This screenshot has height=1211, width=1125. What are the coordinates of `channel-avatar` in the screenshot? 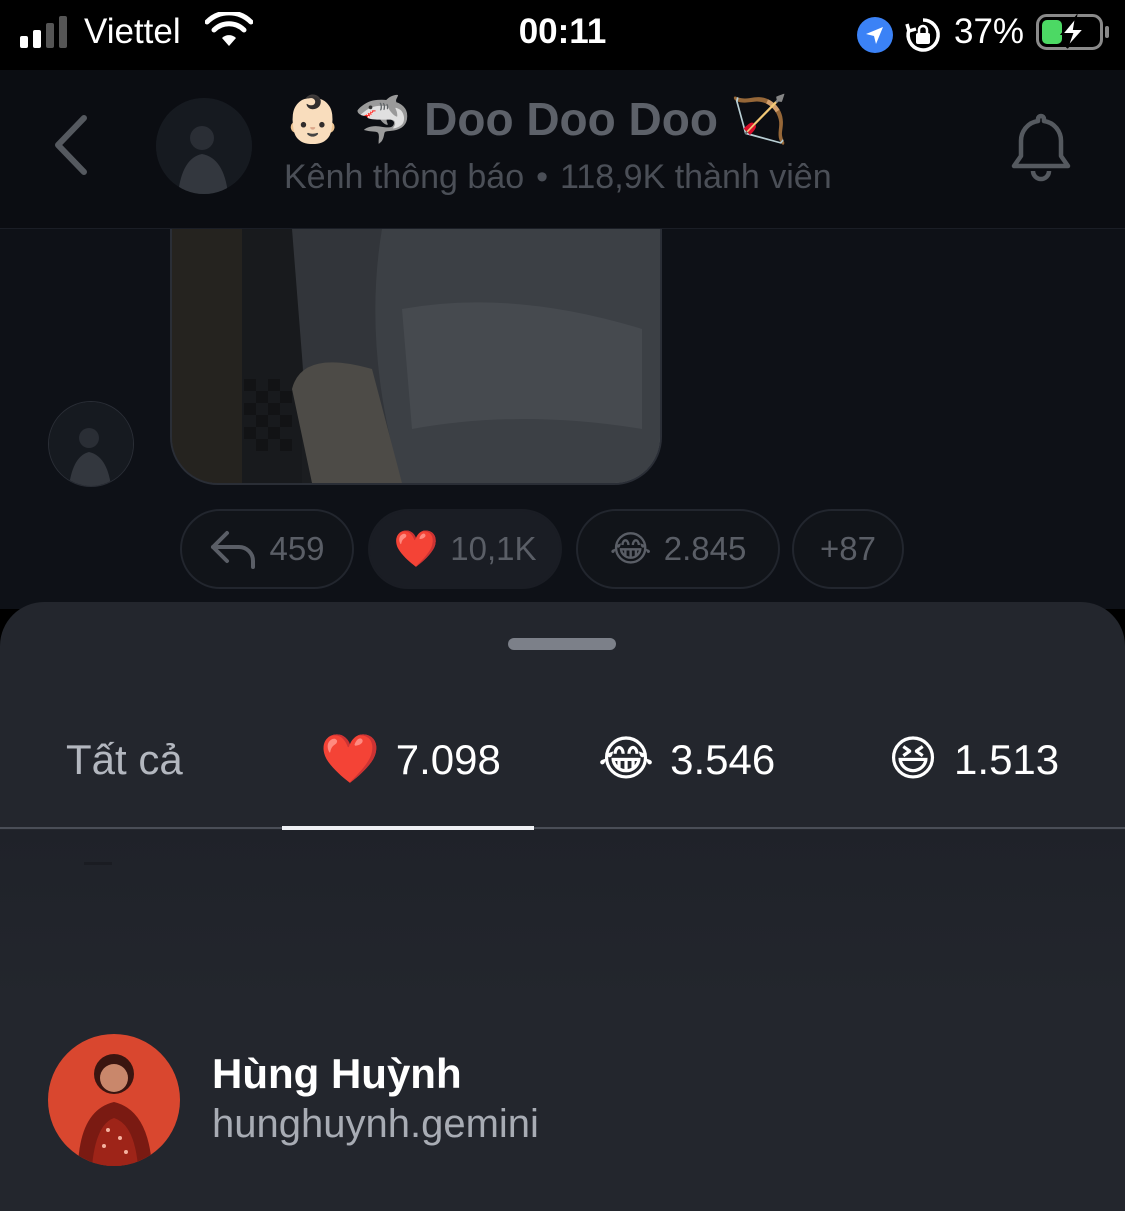 It's located at (204, 146).